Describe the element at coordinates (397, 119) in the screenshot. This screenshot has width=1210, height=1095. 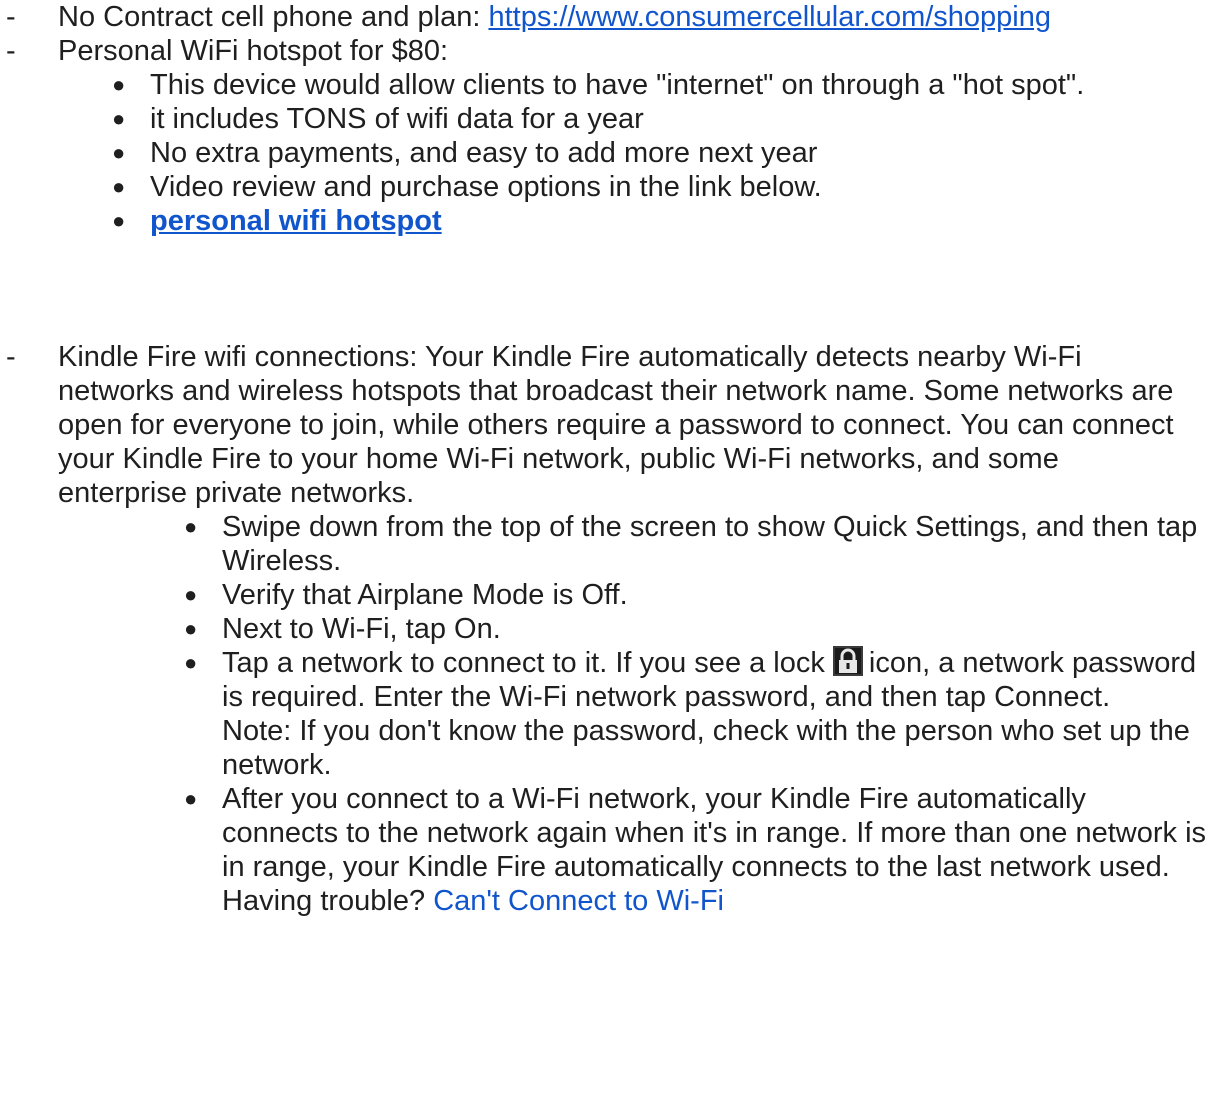
I see `bullet-text: it includes TONS of wifi data for a year` at that location.